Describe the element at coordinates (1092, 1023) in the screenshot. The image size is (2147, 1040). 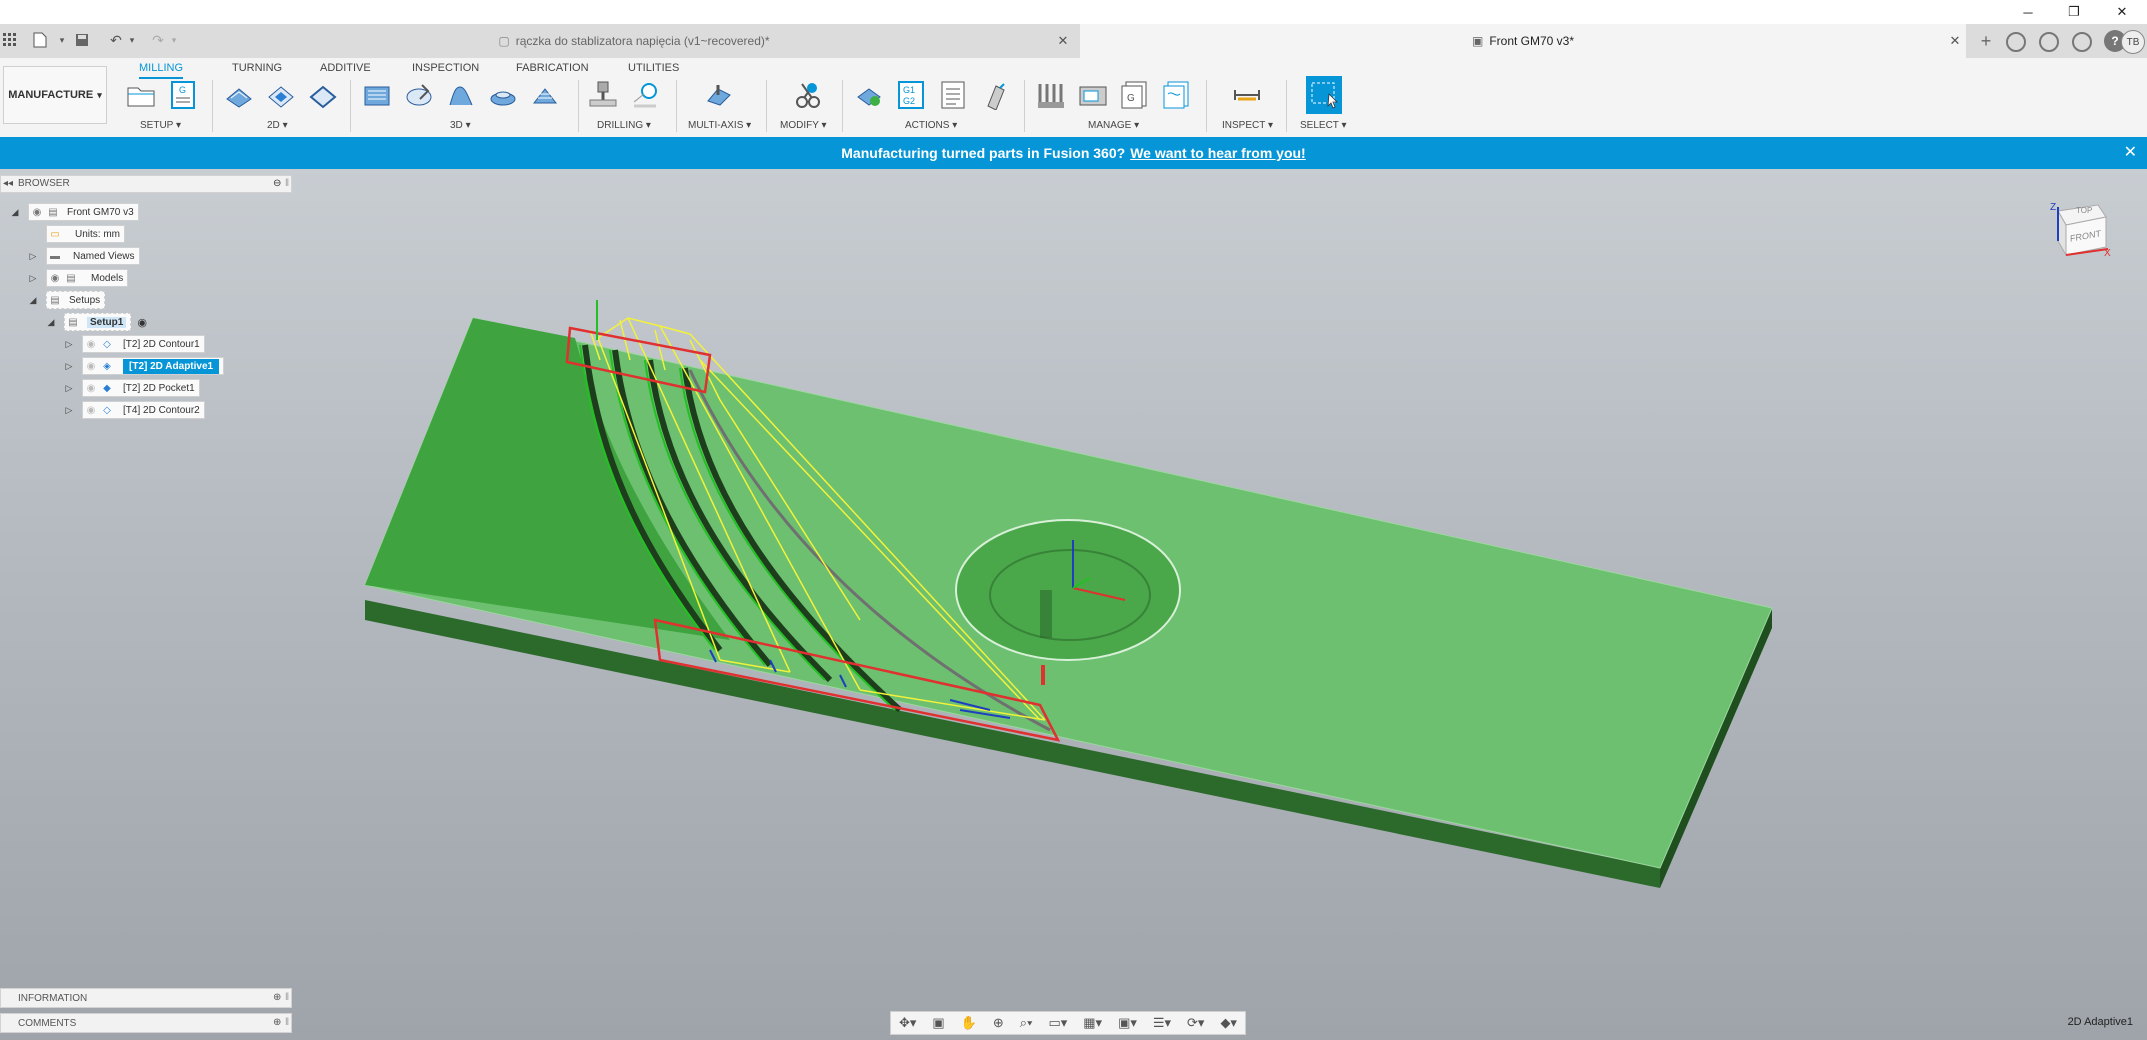
I see `grid-settings-icon: ▦▾` at that location.